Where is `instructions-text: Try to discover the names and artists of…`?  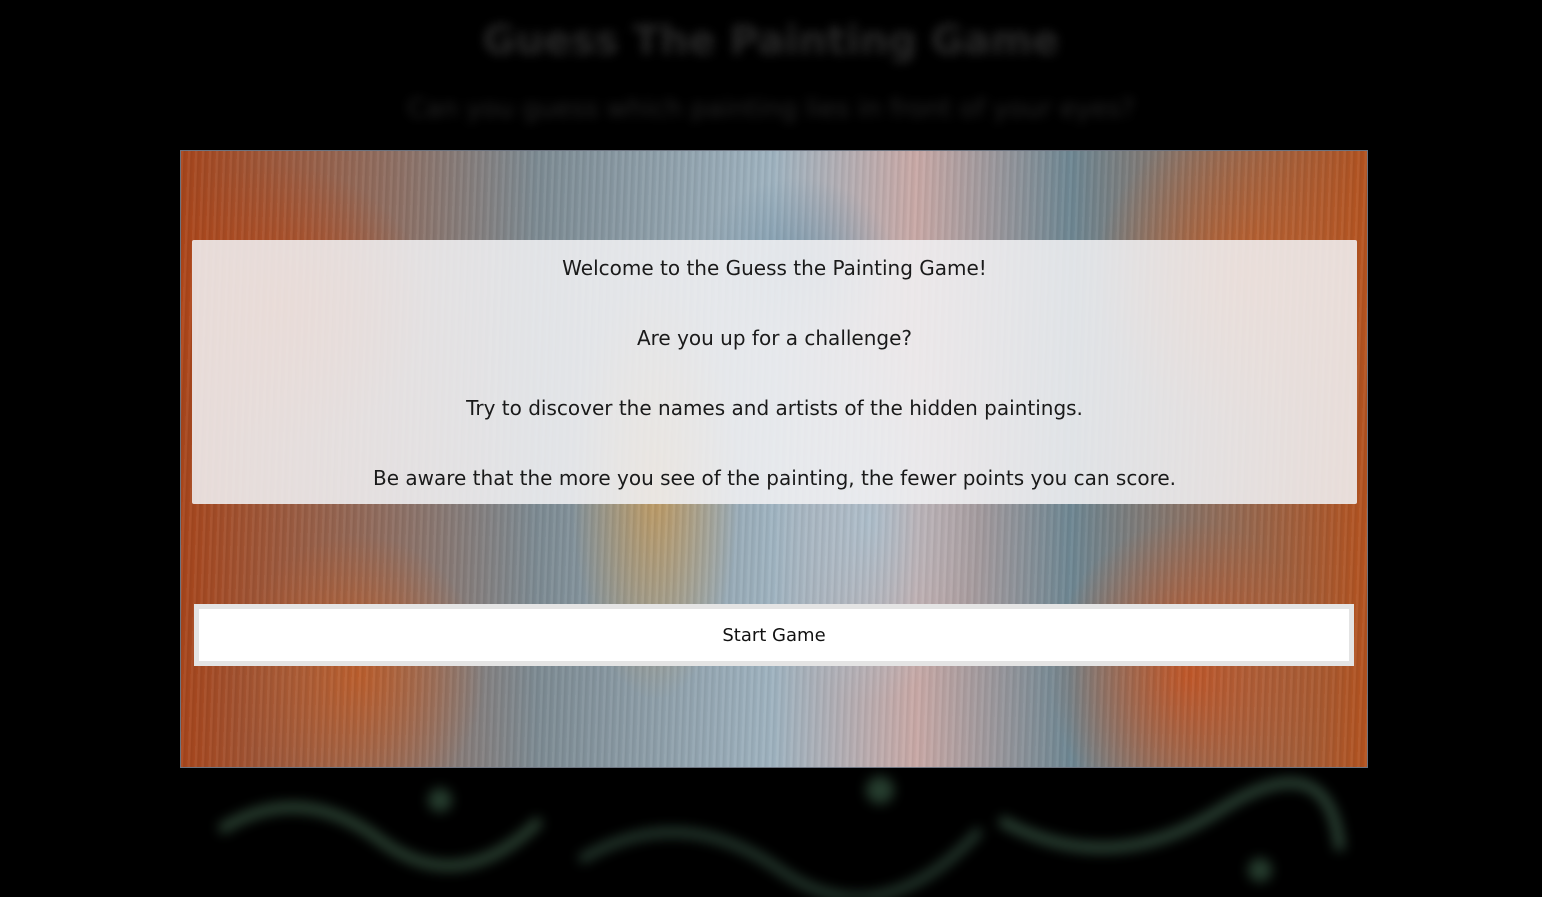 instructions-text: Try to discover the names and artists of… is located at coordinates (774, 408).